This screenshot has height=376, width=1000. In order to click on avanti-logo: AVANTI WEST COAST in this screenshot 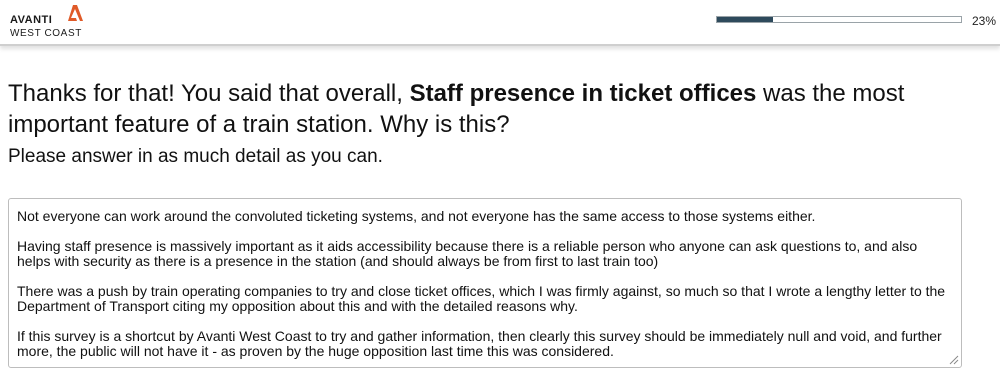, I will do `click(55, 22)`.